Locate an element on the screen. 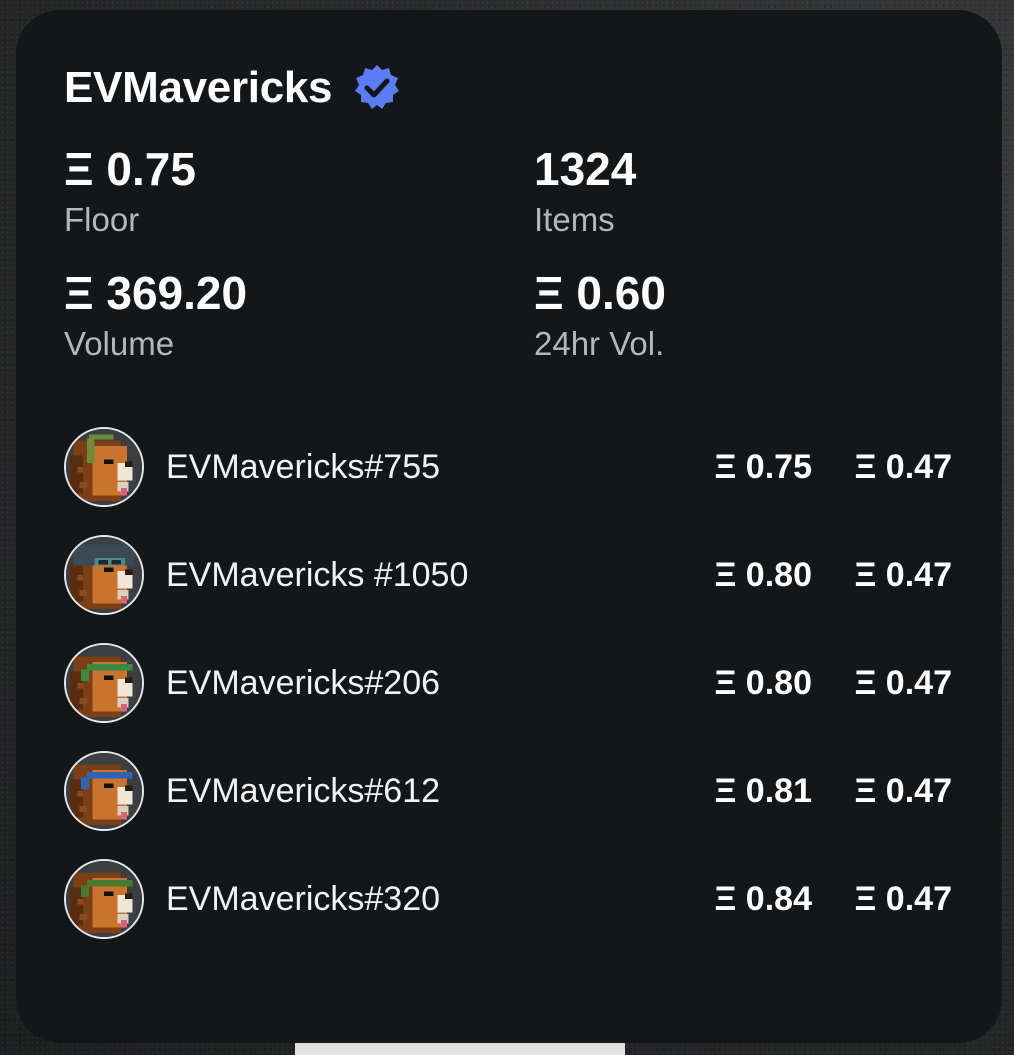 The width and height of the screenshot is (1014, 1055). collection-header: EVMavericks is located at coordinates (233, 88).